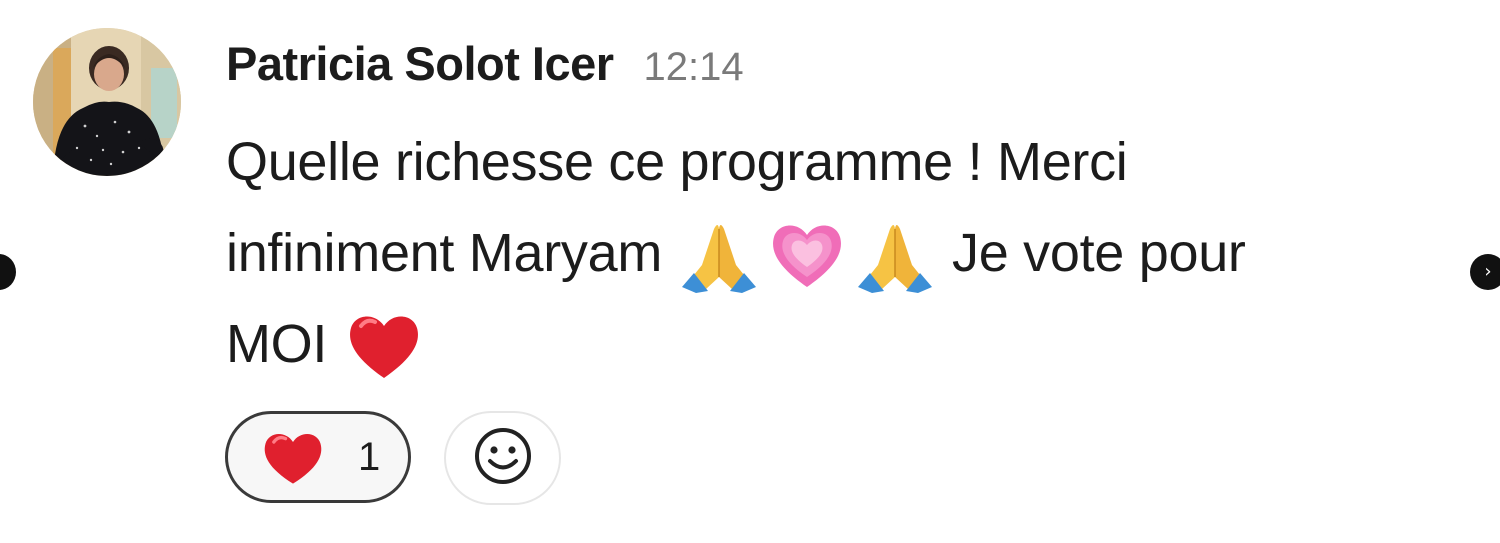 This screenshot has width=1500, height=543. What do you see at coordinates (677, 162) in the screenshot?
I see `message-text: Quelle richesse ce programme ! Merci` at bounding box center [677, 162].